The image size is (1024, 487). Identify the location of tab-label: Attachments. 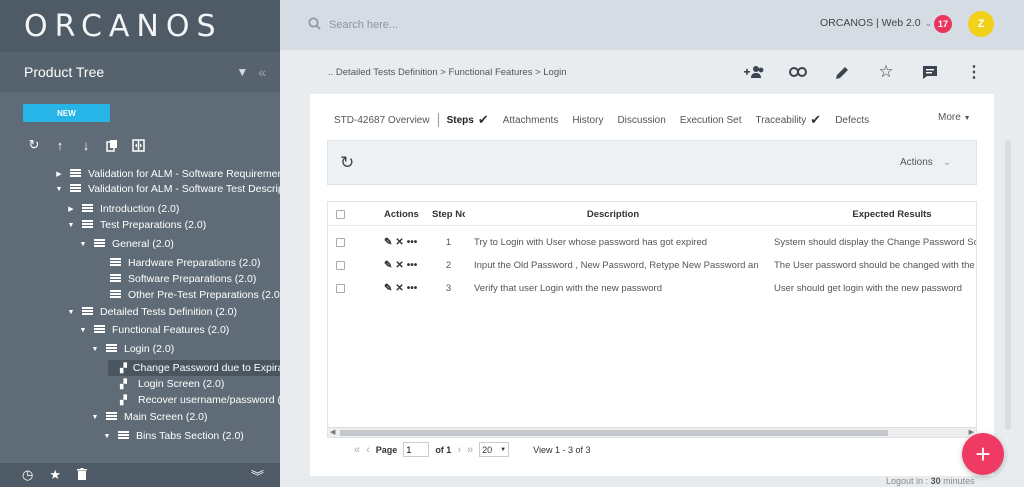
(530, 120).